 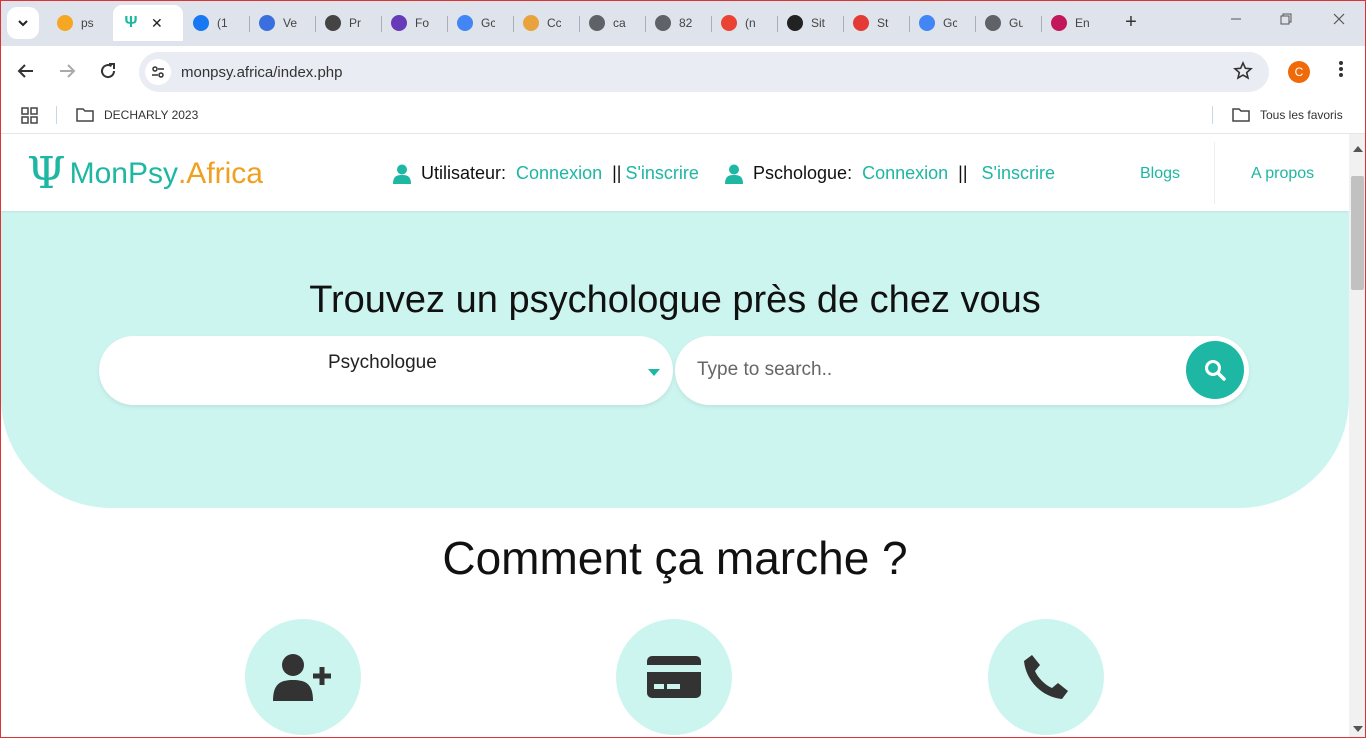 I want to click on codepen-icon, so click(x=795, y=23).